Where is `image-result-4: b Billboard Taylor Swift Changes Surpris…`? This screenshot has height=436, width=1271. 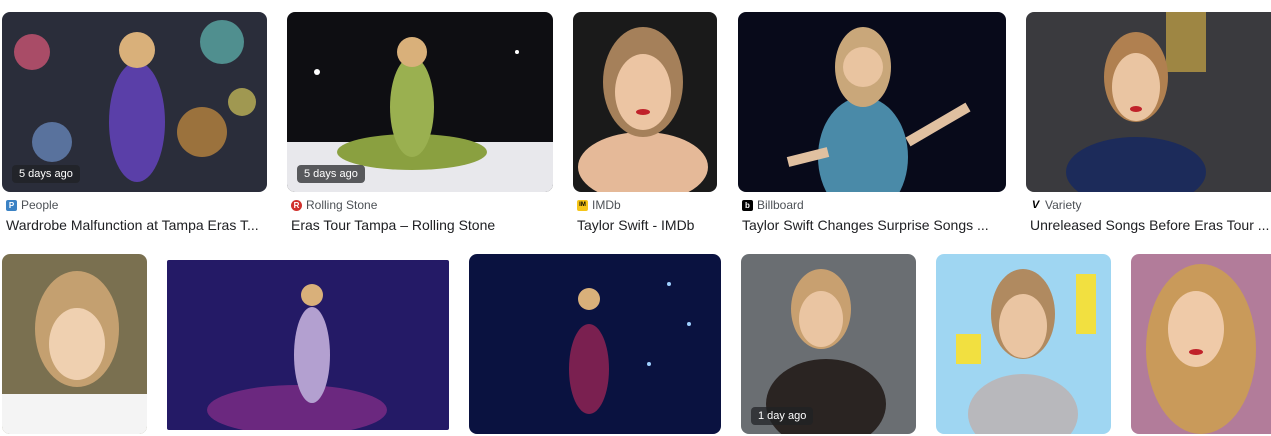
image-result-4: b Billboard Taylor Swift Changes Surpris… is located at coordinates (872, 124).